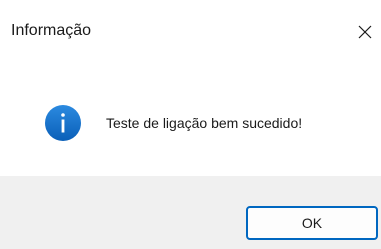  Describe the element at coordinates (204, 123) in the screenshot. I see `dialog-message: Teste de ligação bem sucedido!` at that location.